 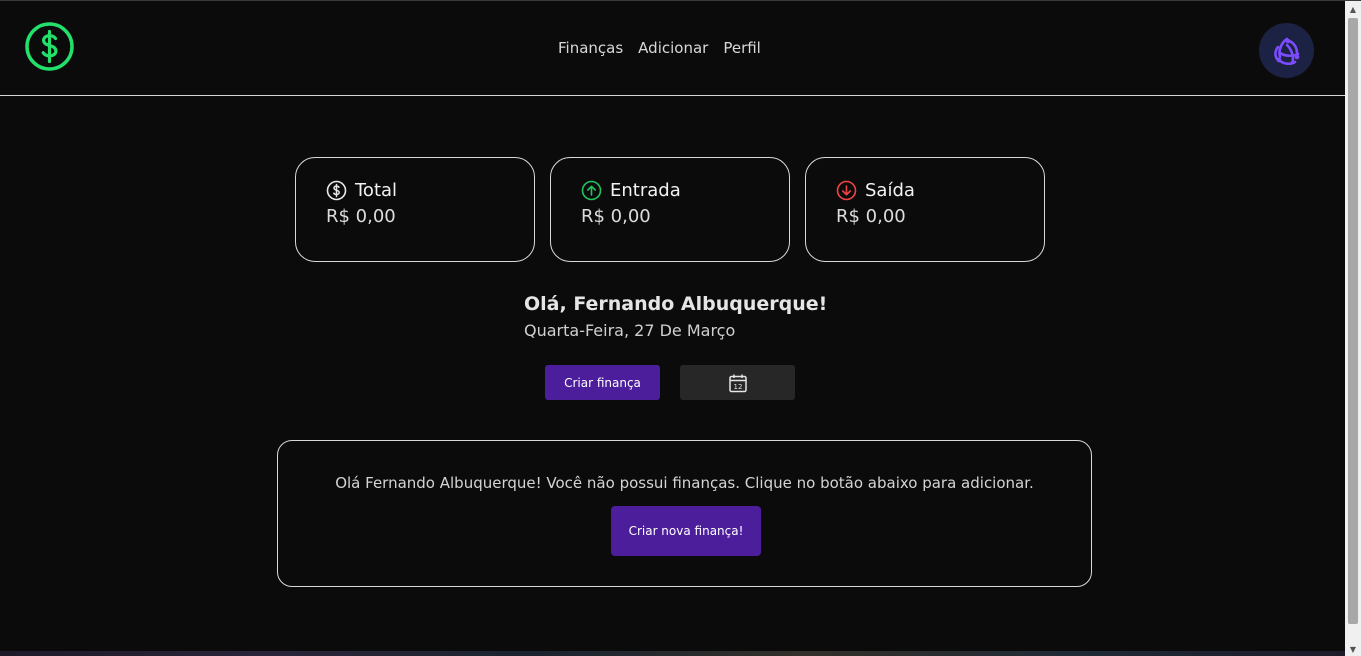 I want to click on arrow-down-circle-icon, so click(x=846, y=190).